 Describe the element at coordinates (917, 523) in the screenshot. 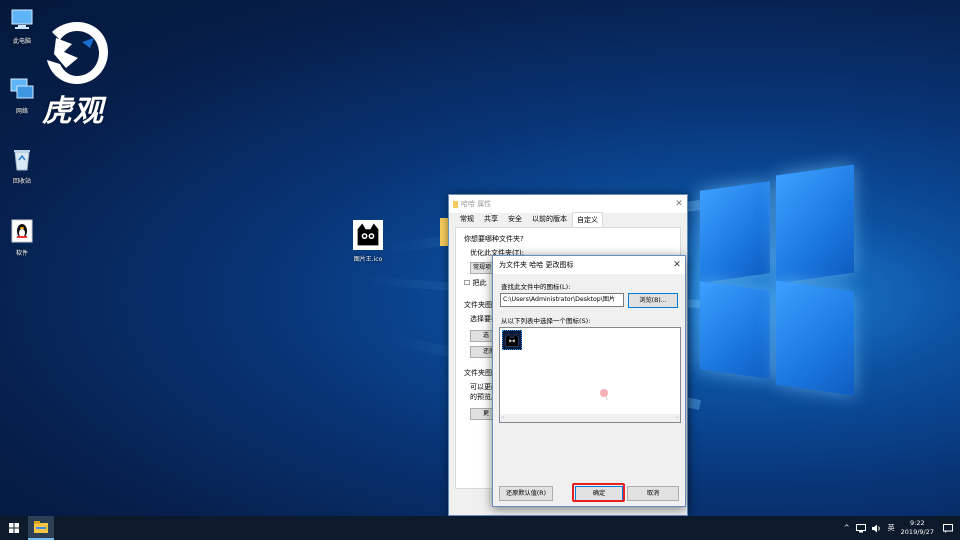

I see `clock-time: 9:22` at that location.